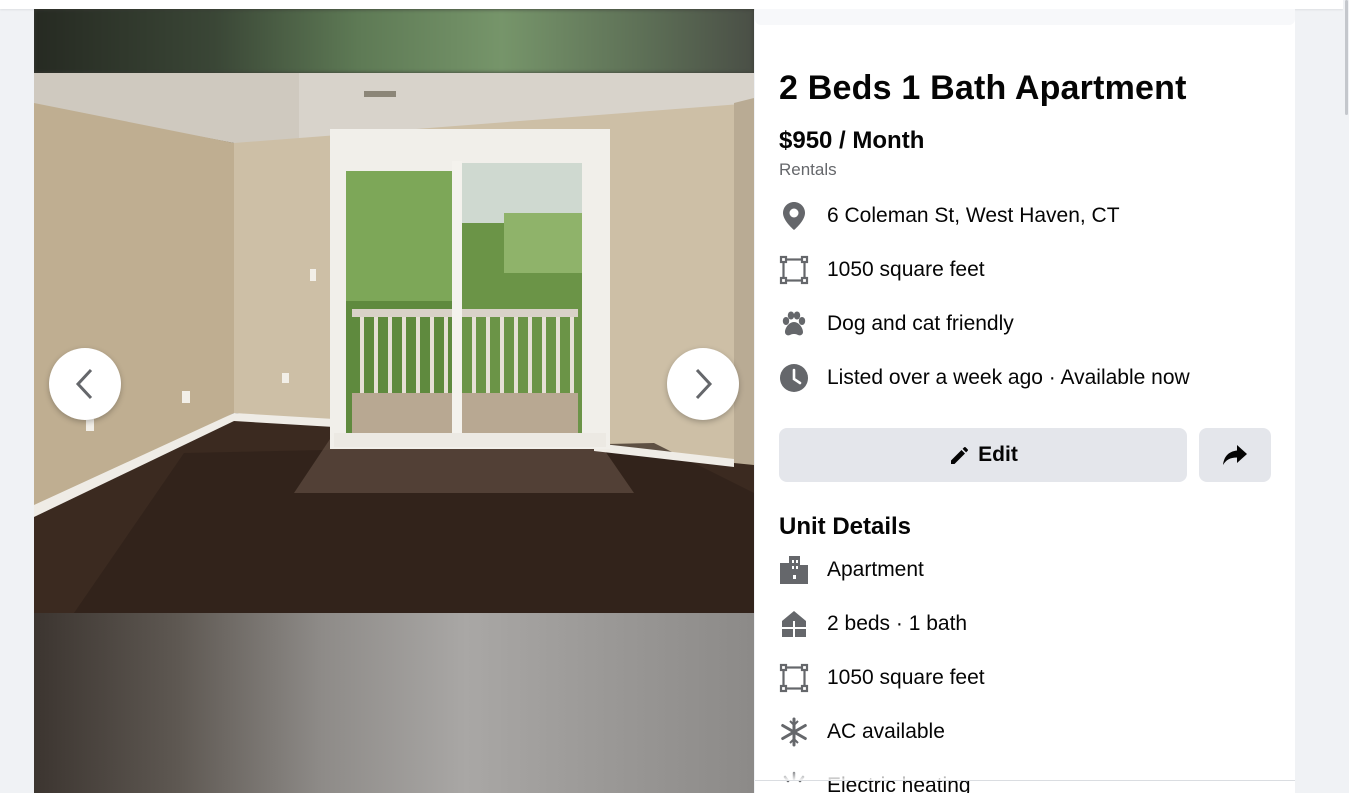  I want to click on next-photo-button, so click(703, 384).